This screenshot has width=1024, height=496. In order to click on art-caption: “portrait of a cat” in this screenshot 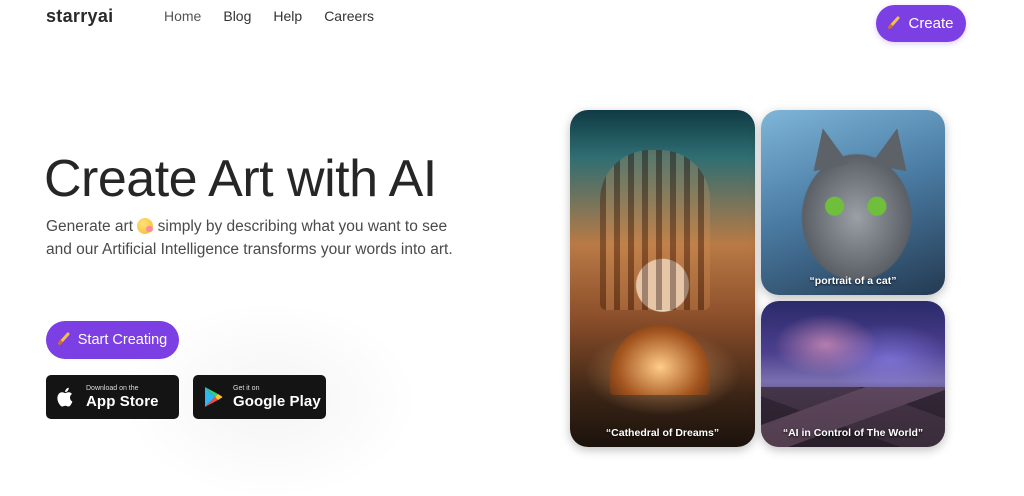, I will do `click(853, 281)`.